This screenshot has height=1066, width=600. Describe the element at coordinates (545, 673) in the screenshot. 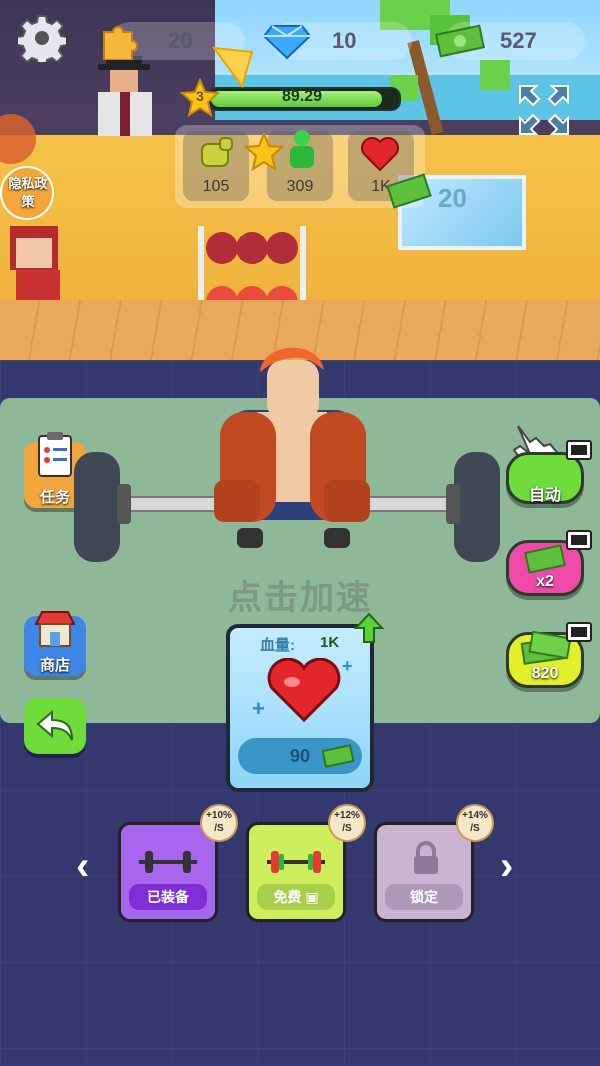

I see `free-cash-amount: 820` at that location.